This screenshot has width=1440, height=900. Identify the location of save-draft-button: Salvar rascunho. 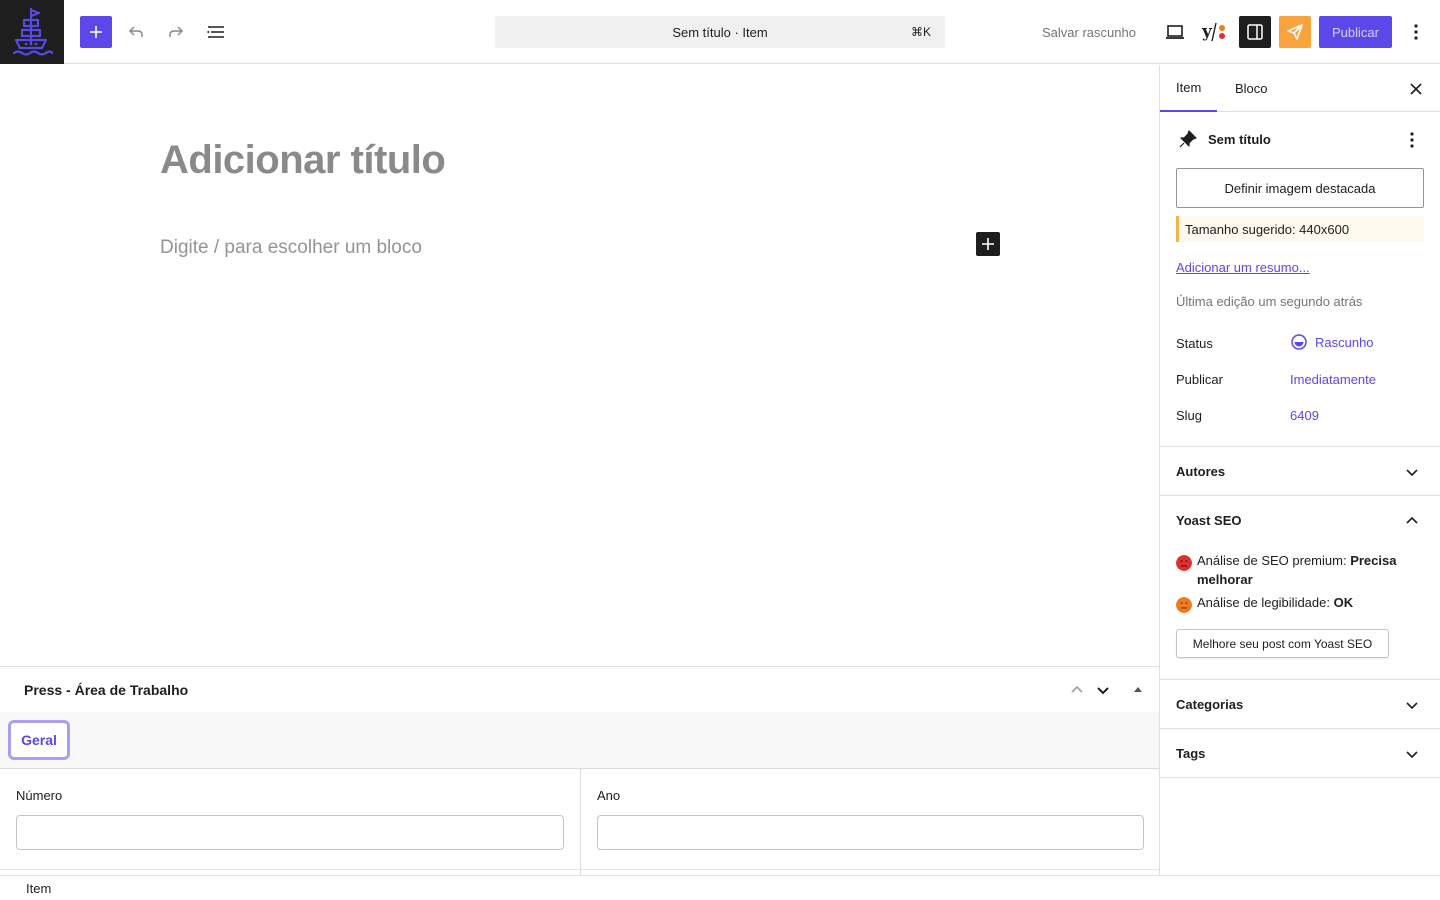
(1089, 32).